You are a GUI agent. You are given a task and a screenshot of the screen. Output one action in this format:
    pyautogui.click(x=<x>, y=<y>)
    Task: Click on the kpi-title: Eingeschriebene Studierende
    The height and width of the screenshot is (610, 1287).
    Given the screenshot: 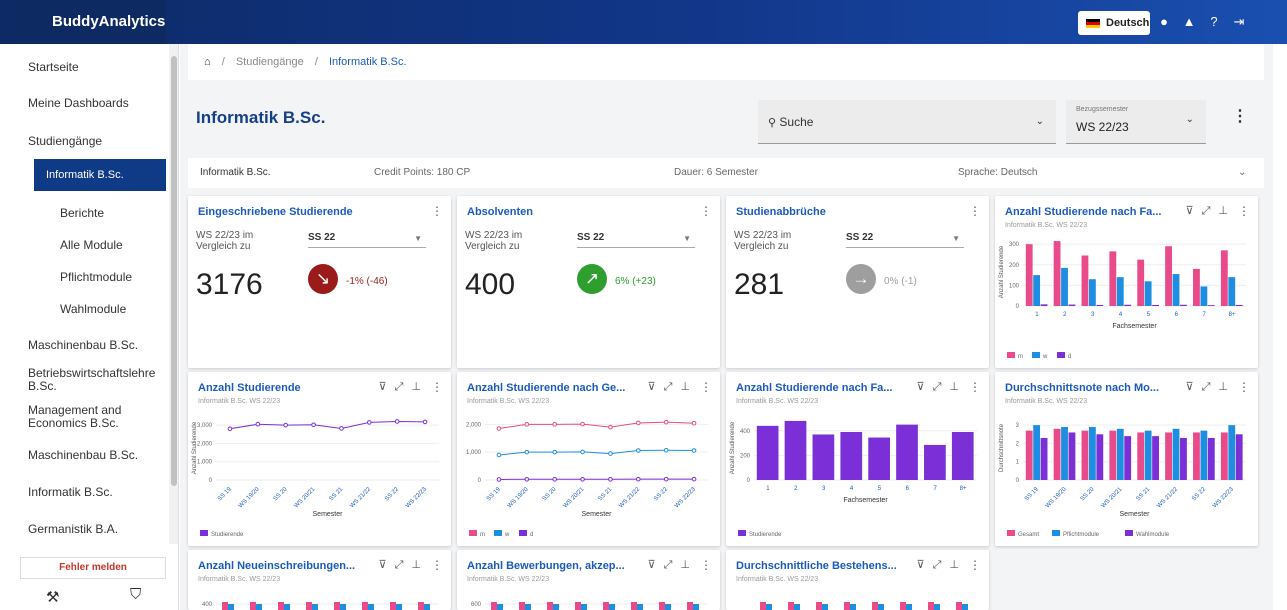 What is the action you would take?
    pyautogui.click(x=275, y=212)
    